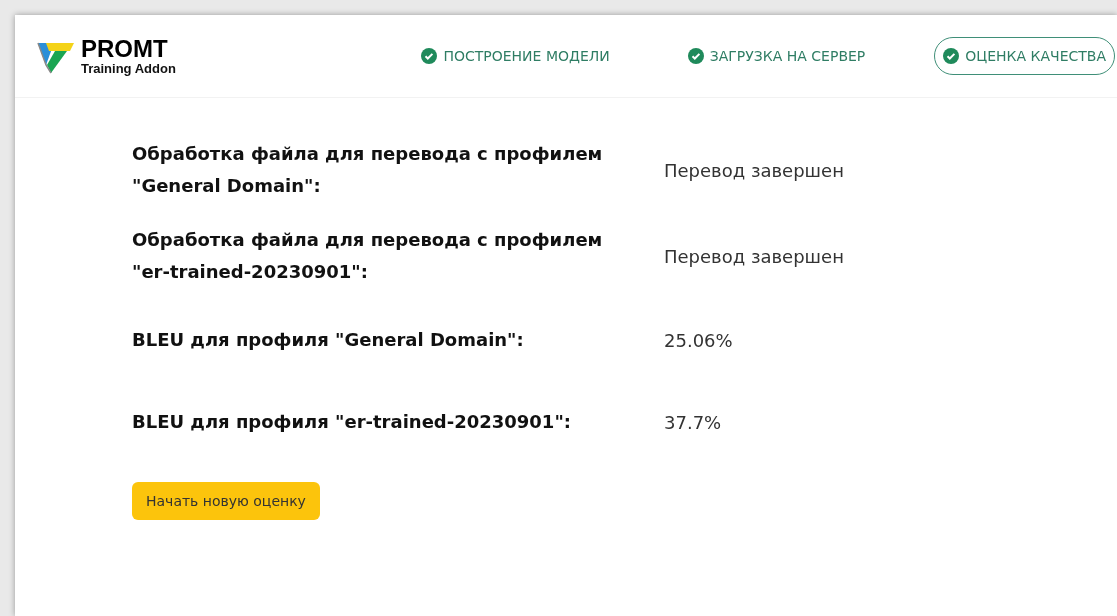 This screenshot has width=1117, height=616. What do you see at coordinates (226, 501) in the screenshot?
I see `new-evaluation-button: Начать новую оценку` at bounding box center [226, 501].